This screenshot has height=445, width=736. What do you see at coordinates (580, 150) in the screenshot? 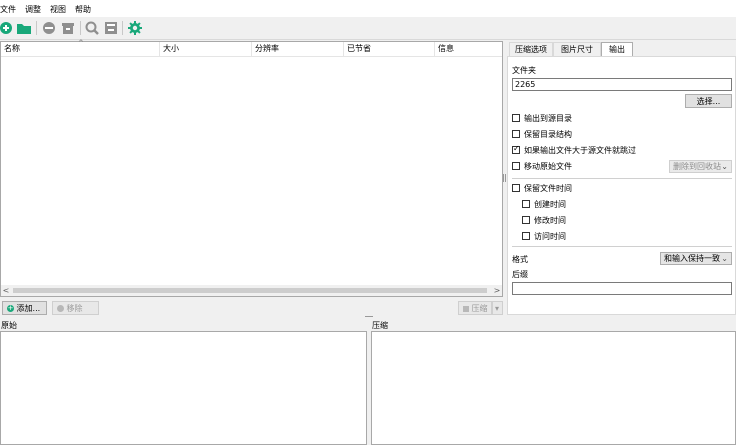
I see `skip-larger-label: 如果输出文件大于源文件就跳过` at bounding box center [580, 150].